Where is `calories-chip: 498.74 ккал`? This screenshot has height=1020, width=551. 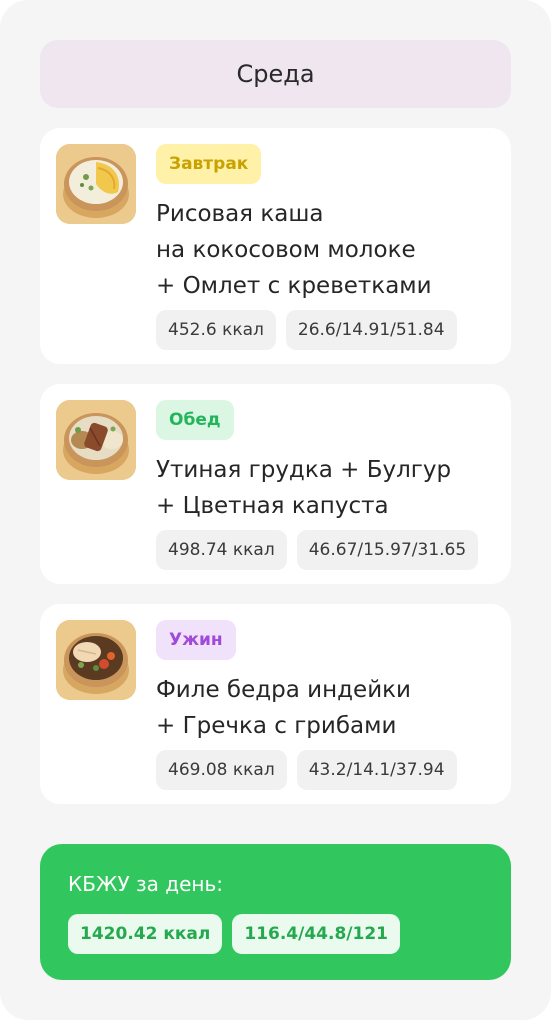
calories-chip: 498.74 ккал is located at coordinates (221, 550).